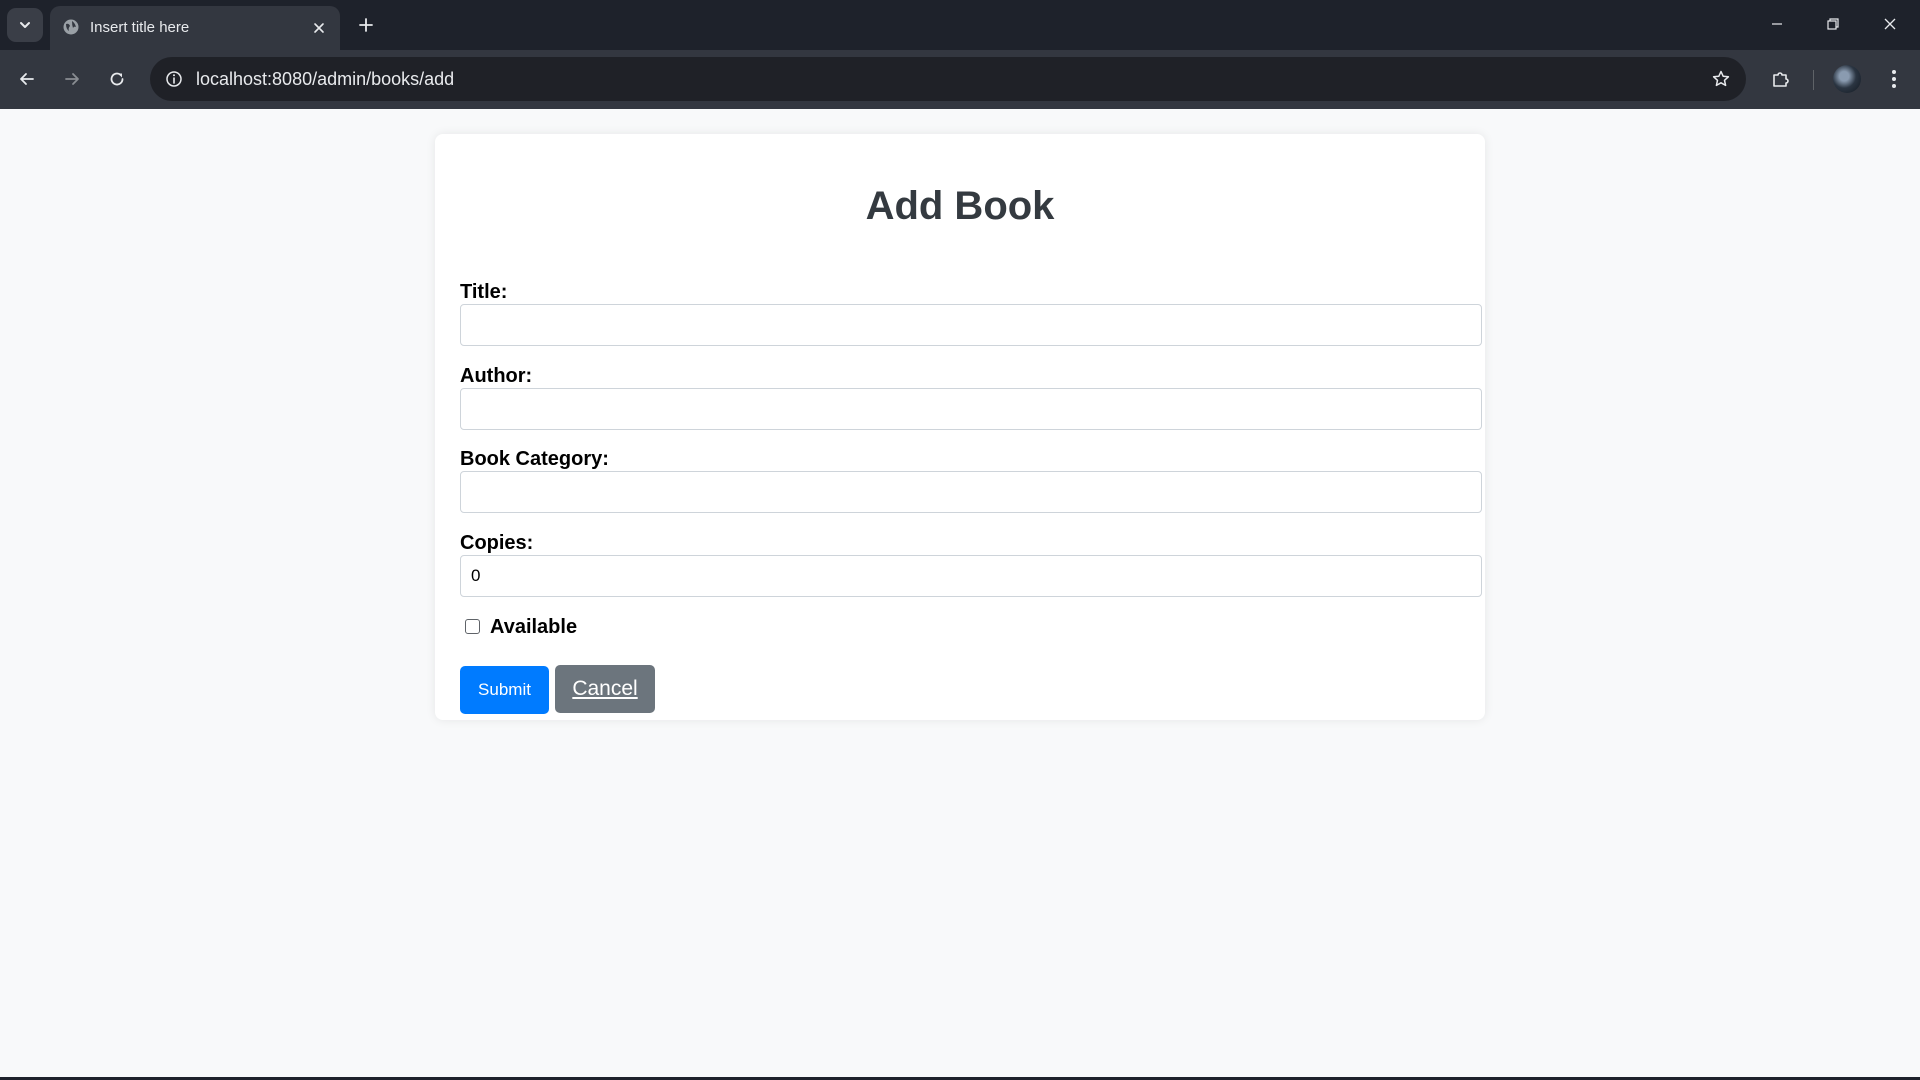  What do you see at coordinates (472, 626) in the screenshot?
I see `available-checkbox` at bounding box center [472, 626].